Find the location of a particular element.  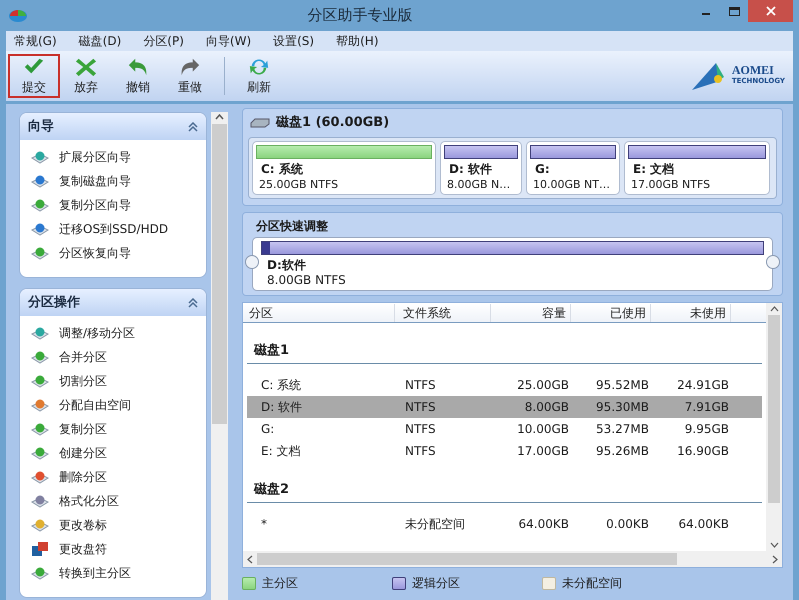

task-item: 迁移OS到SSD/HDD is located at coordinates (113, 229).